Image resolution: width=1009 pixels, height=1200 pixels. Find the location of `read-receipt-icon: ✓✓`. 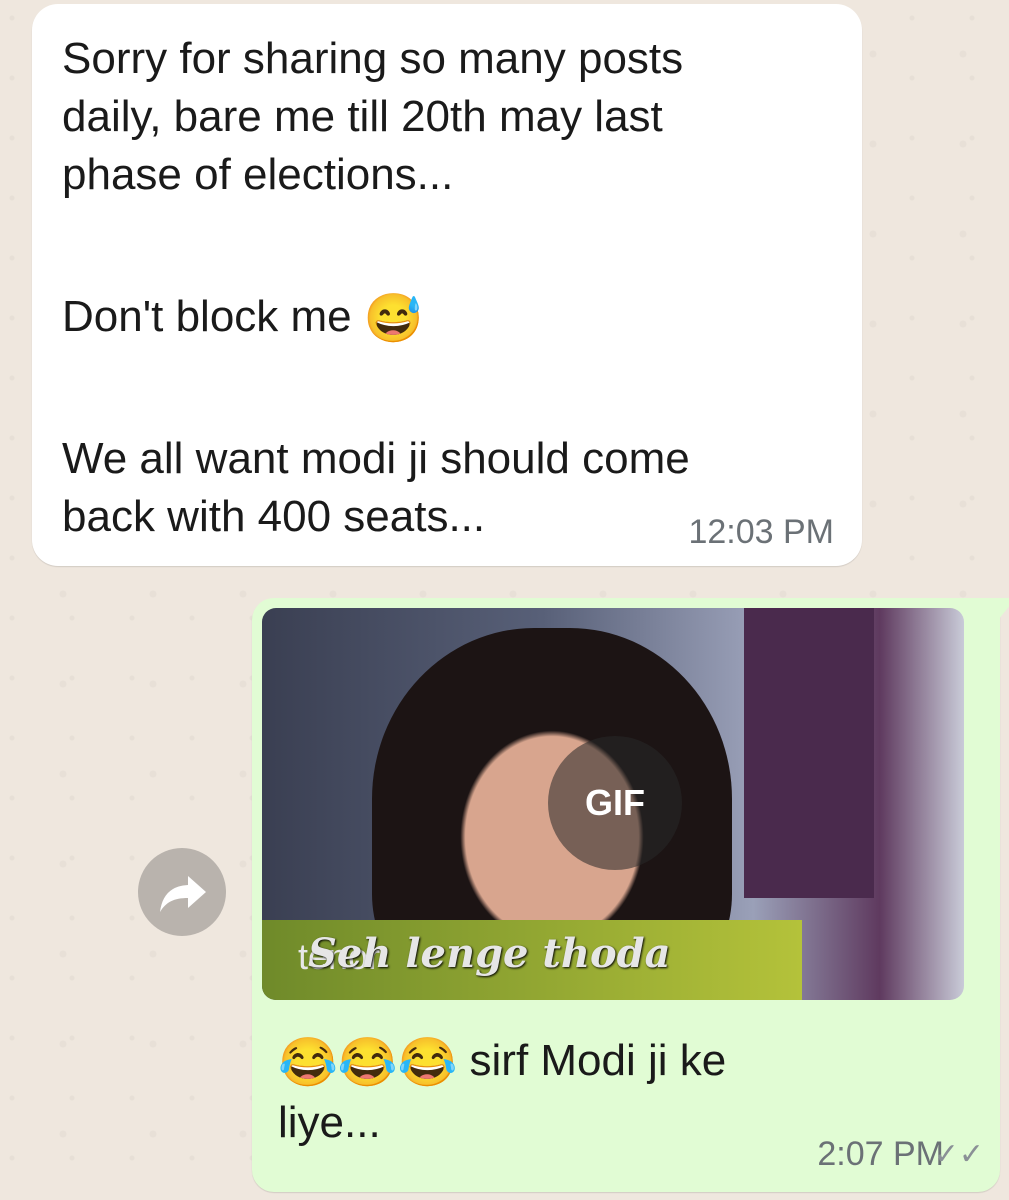

read-receipt-icon: ✓✓ is located at coordinates (958, 1154).